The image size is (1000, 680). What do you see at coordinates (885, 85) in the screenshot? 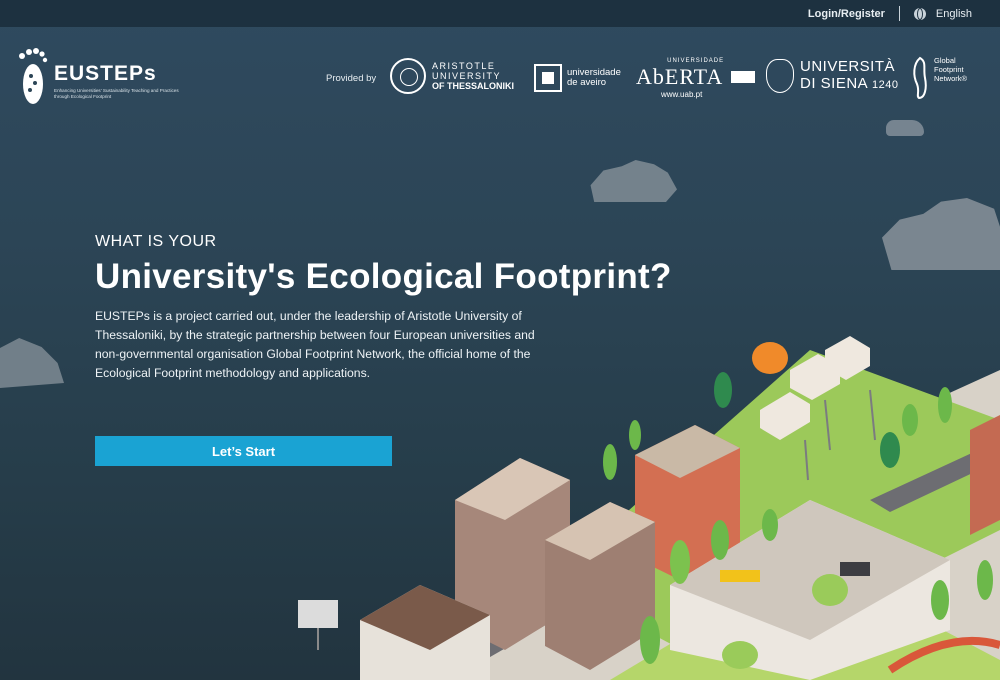
I see `siena-year: 1240` at bounding box center [885, 85].